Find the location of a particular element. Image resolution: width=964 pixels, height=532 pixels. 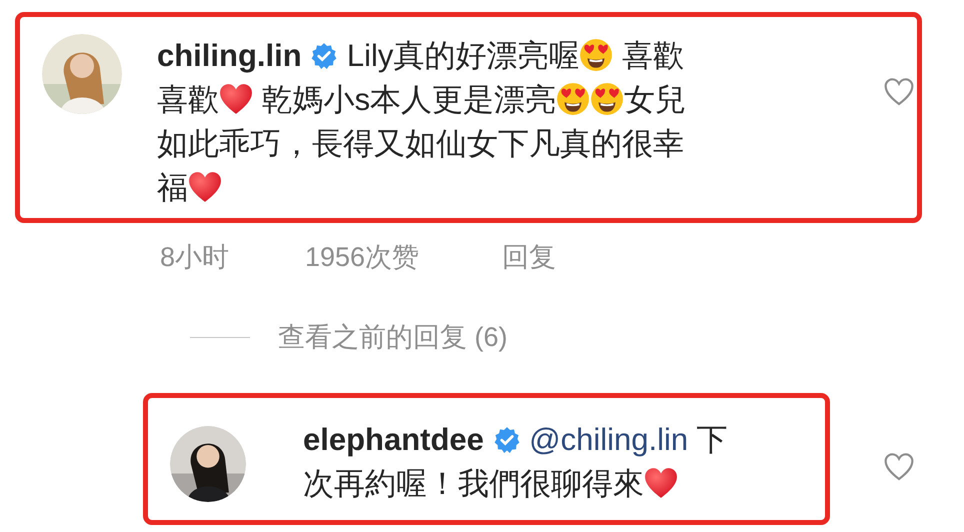

comment-text: 乾媽小s本人更是漂亮 is located at coordinates (408, 99).